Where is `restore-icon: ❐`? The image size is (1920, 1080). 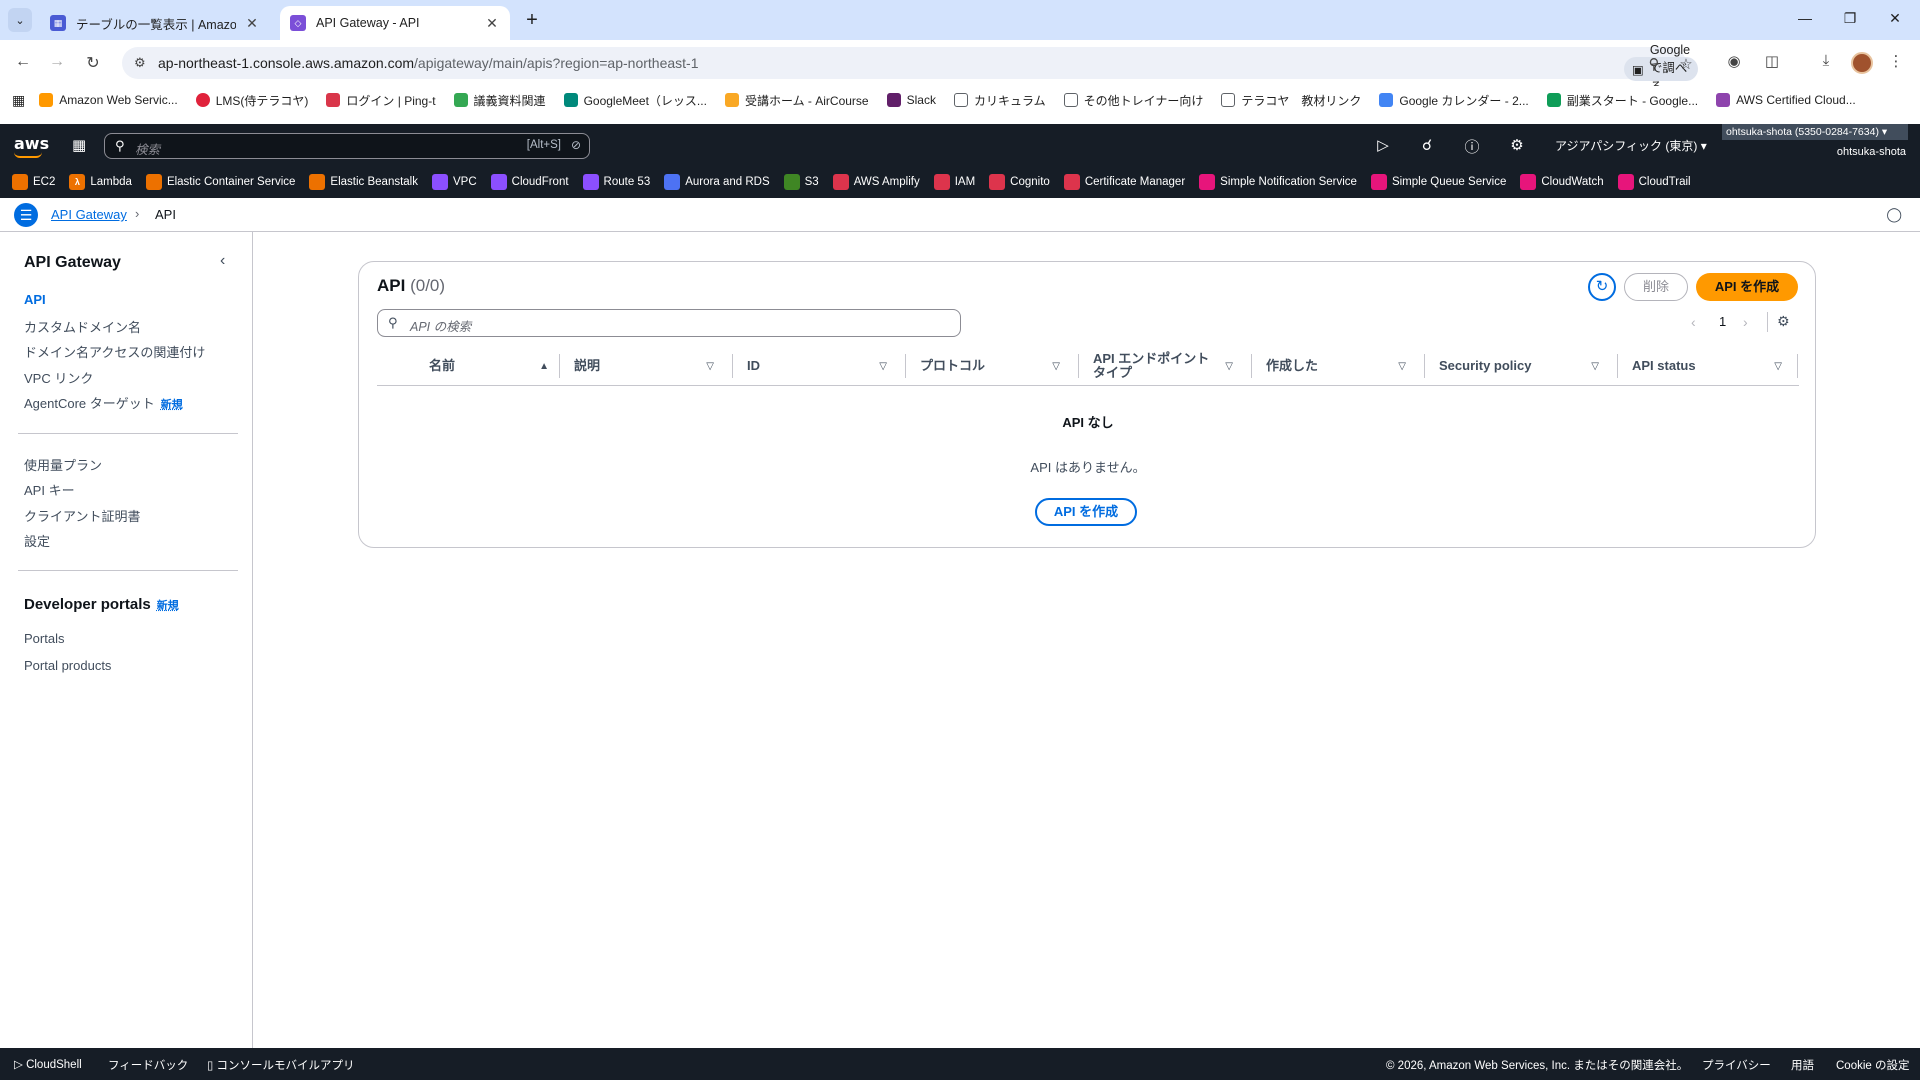 restore-icon: ❐ is located at coordinates (1850, 18).